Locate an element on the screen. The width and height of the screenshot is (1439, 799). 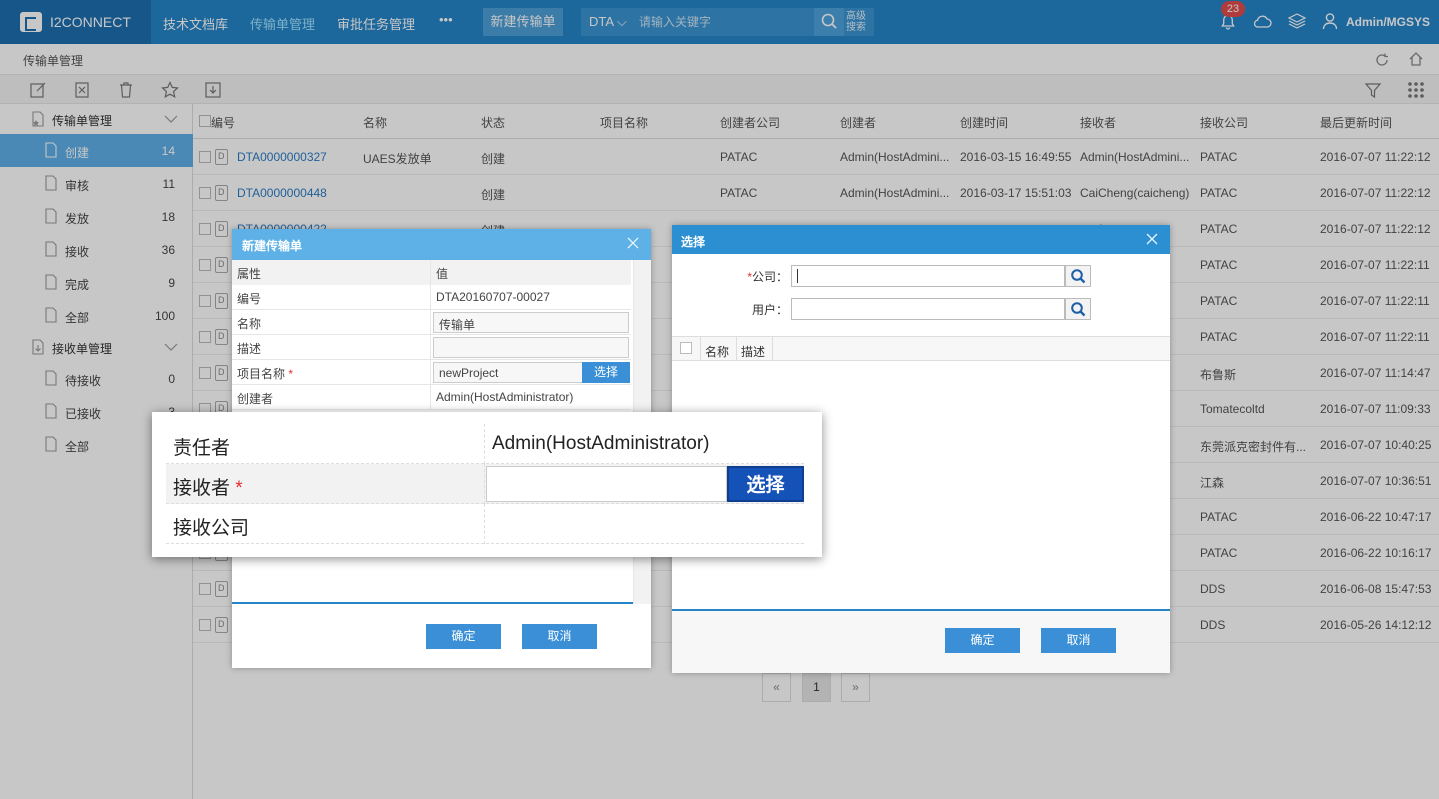
property-key: 项目名称 * is located at coordinates (331, 372).